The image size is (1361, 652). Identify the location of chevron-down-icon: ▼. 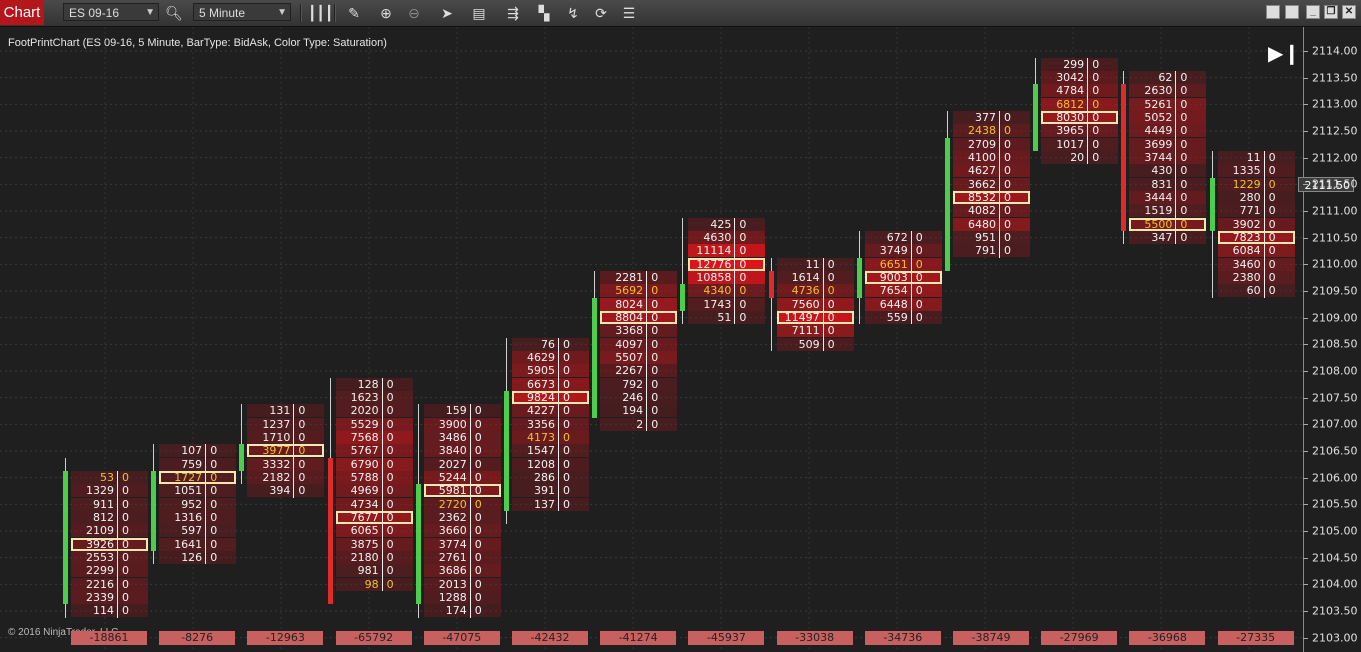
(150, 12).